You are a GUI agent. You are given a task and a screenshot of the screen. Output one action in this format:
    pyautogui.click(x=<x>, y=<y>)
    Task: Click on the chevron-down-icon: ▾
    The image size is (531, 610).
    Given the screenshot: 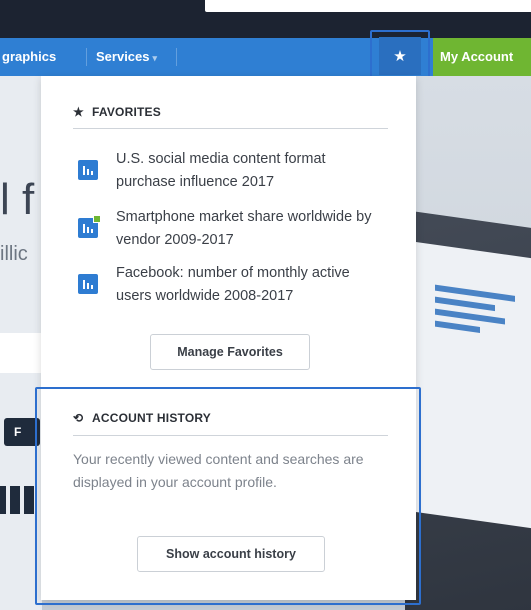 What is the action you would take?
    pyautogui.click(x=155, y=58)
    